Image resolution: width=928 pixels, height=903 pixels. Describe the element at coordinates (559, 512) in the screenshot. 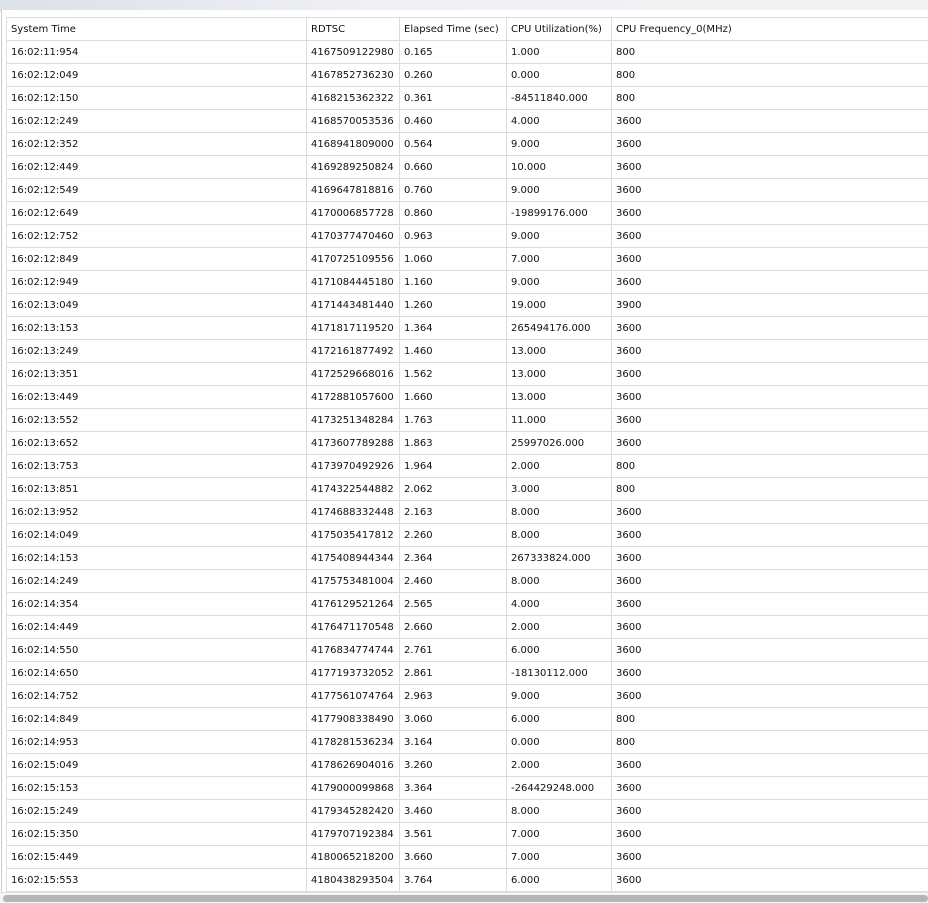

I see `cell-cpu-utilization: 8.000` at that location.